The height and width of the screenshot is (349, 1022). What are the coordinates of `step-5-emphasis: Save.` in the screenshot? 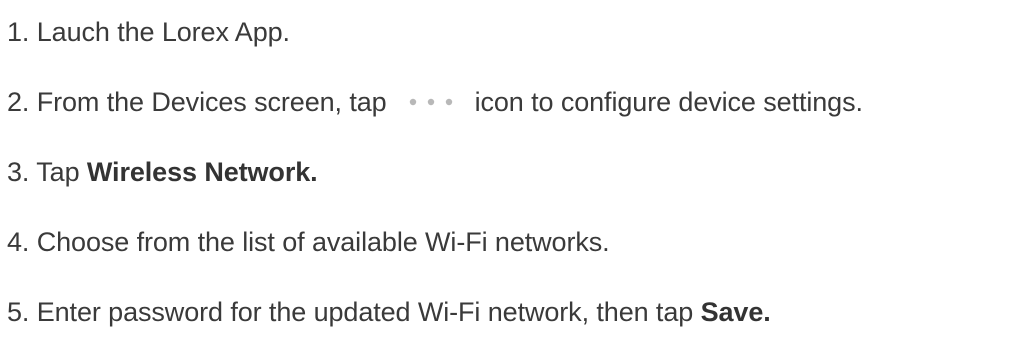 It's located at (735, 312).